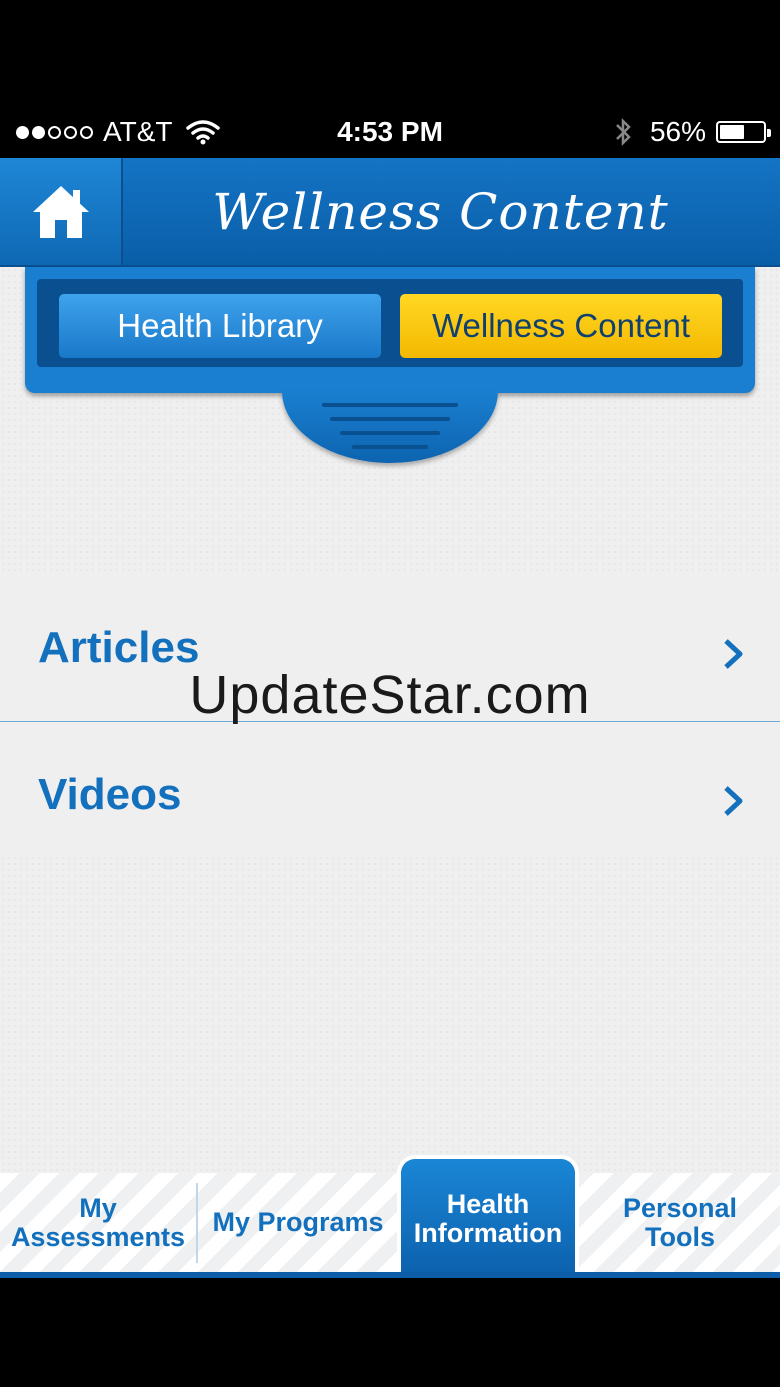 This screenshot has width=780, height=1387. What do you see at coordinates (769, 133) in the screenshot?
I see `battery-nub` at bounding box center [769, 133].